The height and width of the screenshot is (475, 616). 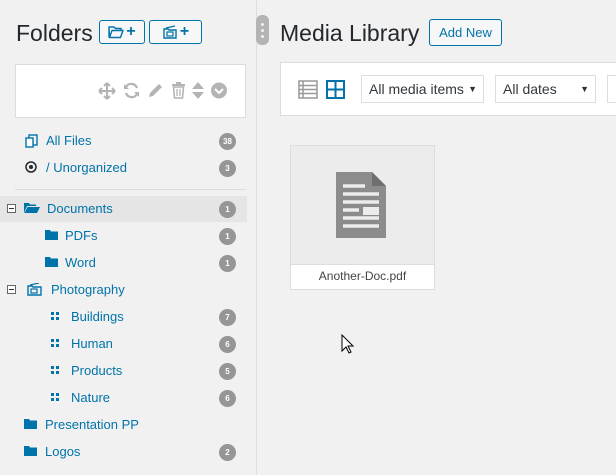 I want to click on add-gallery-button: +, so click(x=175, y=32).